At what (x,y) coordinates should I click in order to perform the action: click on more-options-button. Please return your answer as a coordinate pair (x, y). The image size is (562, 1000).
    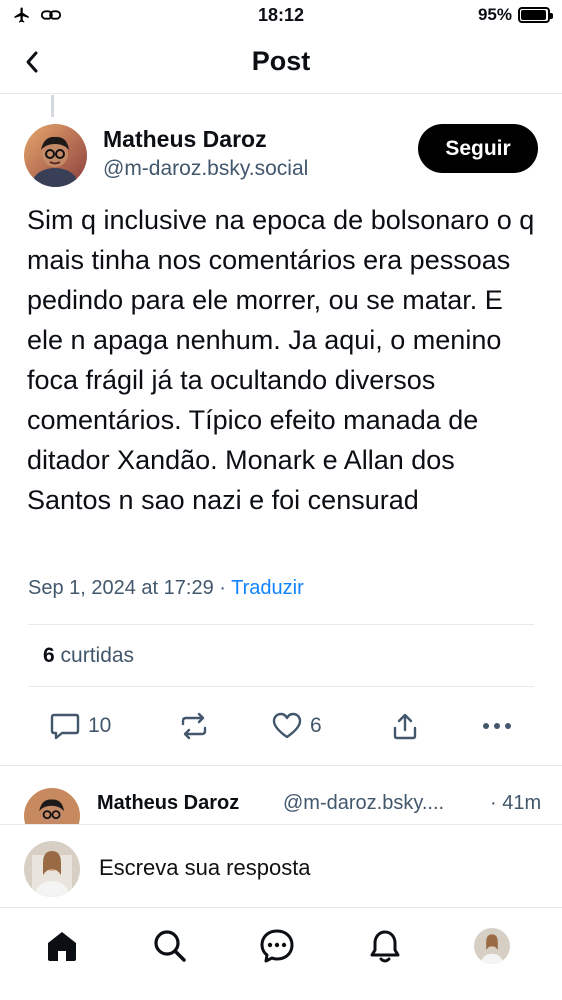
    Looking at the image, I should click on (497, 726).